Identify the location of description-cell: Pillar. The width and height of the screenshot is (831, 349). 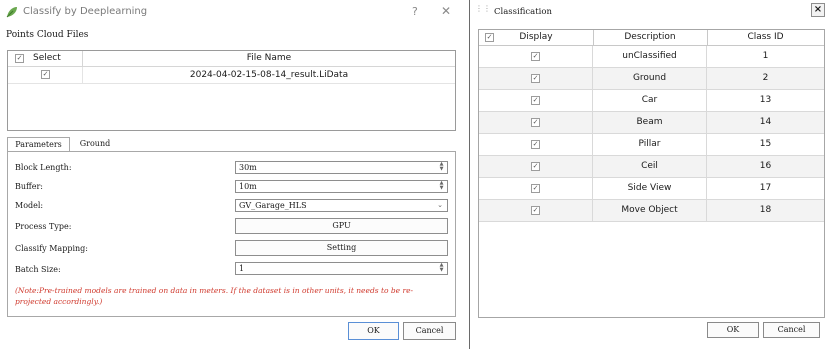
(650, 144).